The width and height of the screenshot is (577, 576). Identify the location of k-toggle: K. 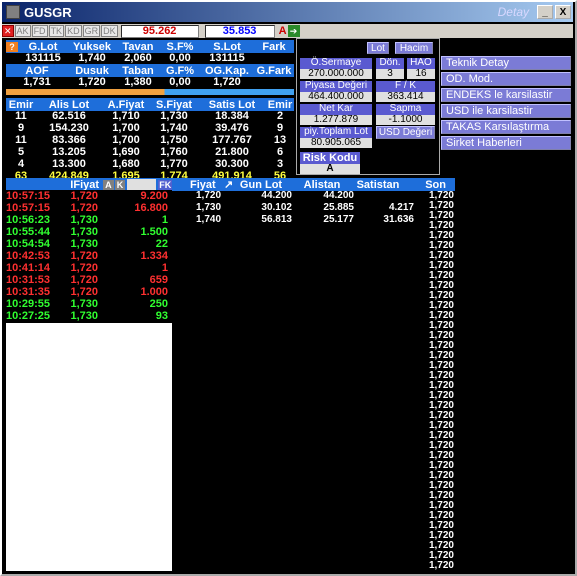
(120, 184).